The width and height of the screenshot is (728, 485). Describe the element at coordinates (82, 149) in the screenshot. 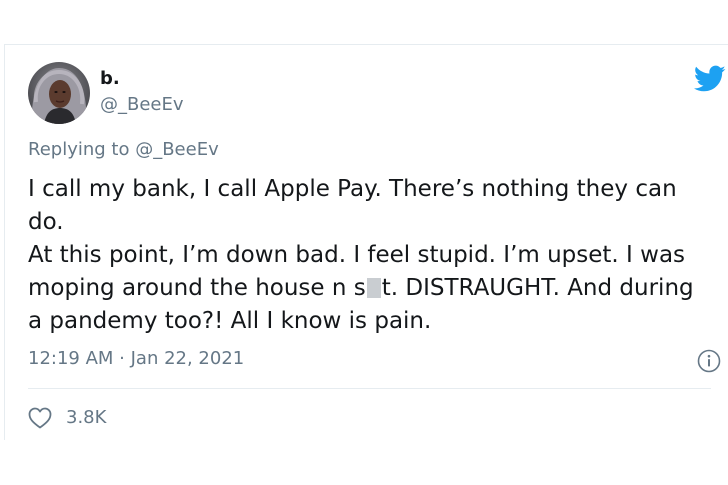

I see `replying-to-label: Replying to` at that location.